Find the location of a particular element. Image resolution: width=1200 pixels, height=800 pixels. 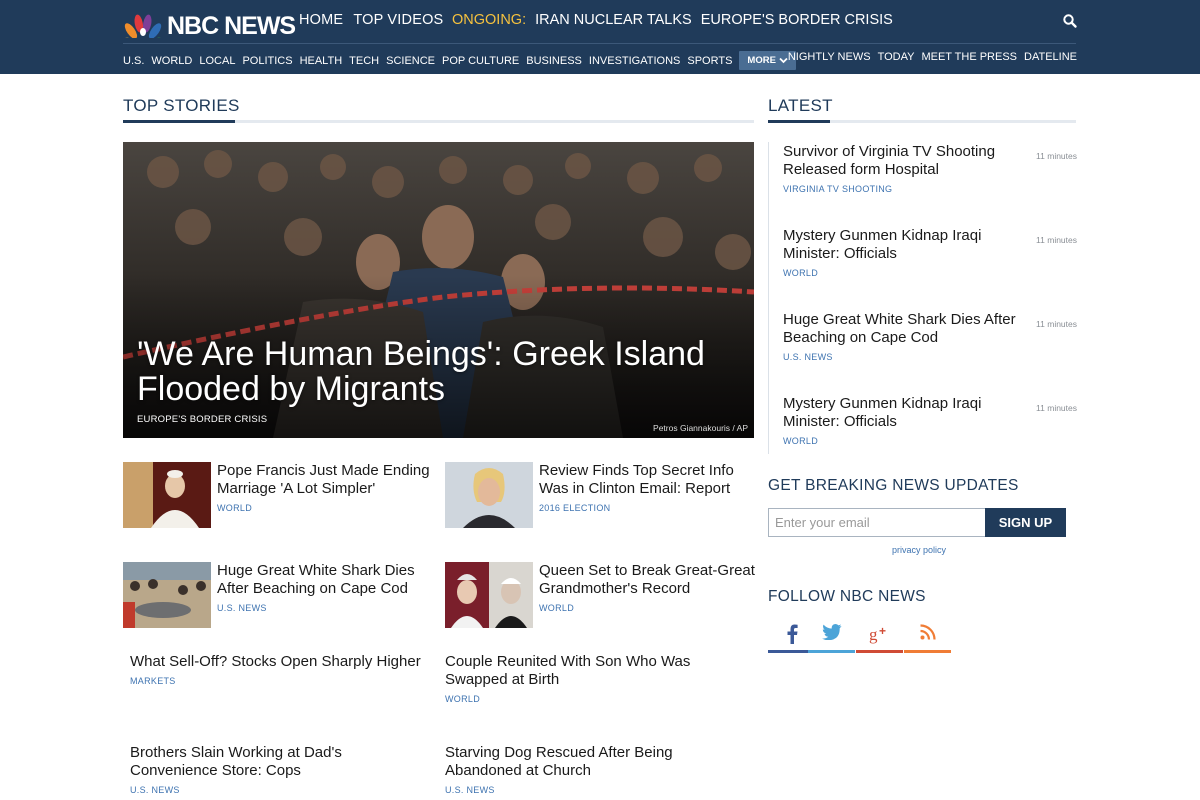

top-stories-rule is located at coordinates (438, 121).